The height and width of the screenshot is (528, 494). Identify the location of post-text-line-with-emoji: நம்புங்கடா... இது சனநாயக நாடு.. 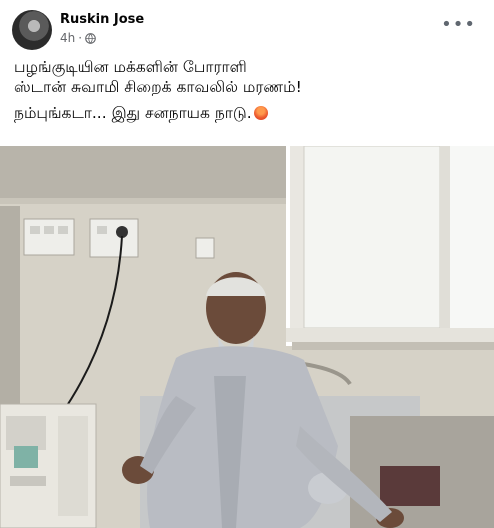
(249, 113).